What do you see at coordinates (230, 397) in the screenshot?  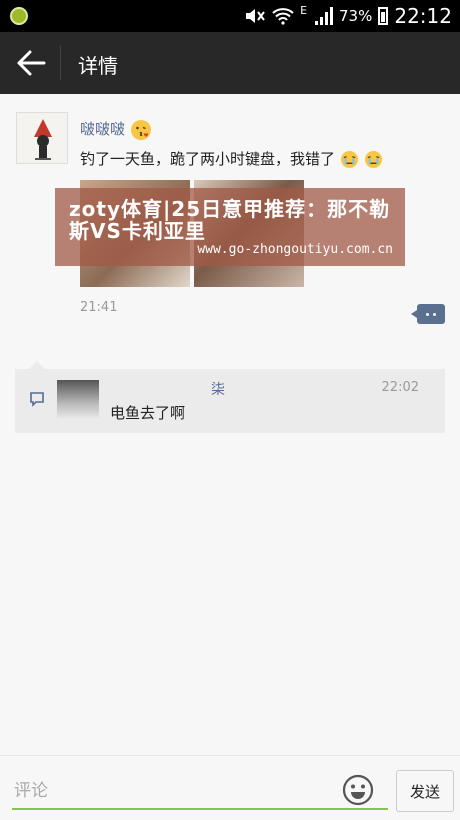 I see `comments-section: 柒 22:02 电鱼去了啊` at bounding box center [230, 397].